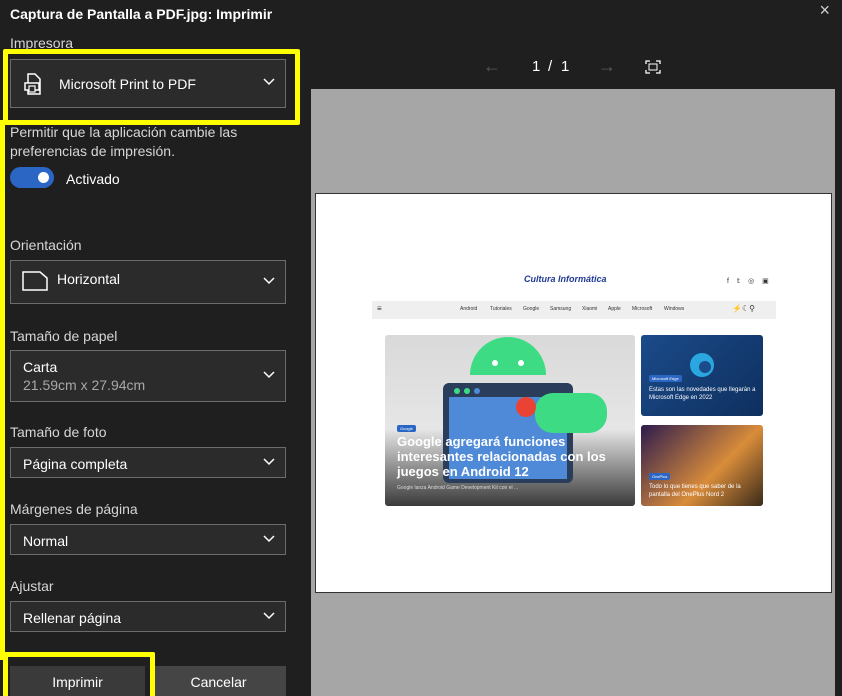 The image size is (842, 696). What do you see at coordinates (525, 410) in the screenshot?
I see `android-game-illustration` at bounding box center [525, 410].